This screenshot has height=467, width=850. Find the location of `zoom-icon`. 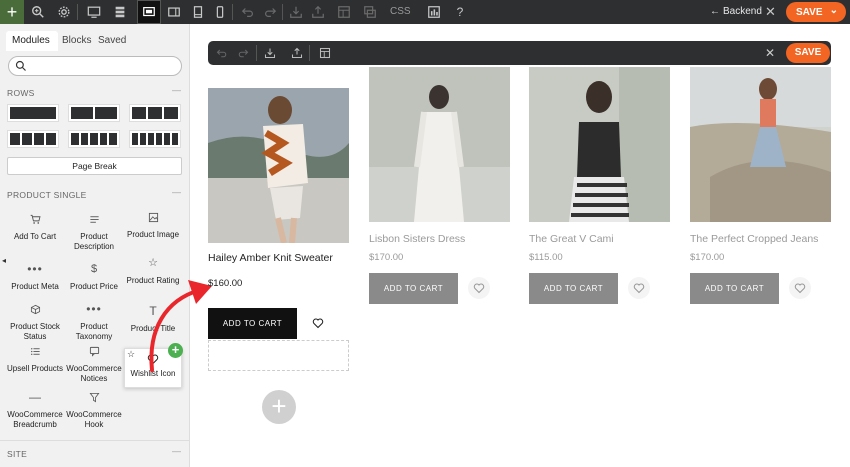

zoom-icon is located at coordinates (38, 12).